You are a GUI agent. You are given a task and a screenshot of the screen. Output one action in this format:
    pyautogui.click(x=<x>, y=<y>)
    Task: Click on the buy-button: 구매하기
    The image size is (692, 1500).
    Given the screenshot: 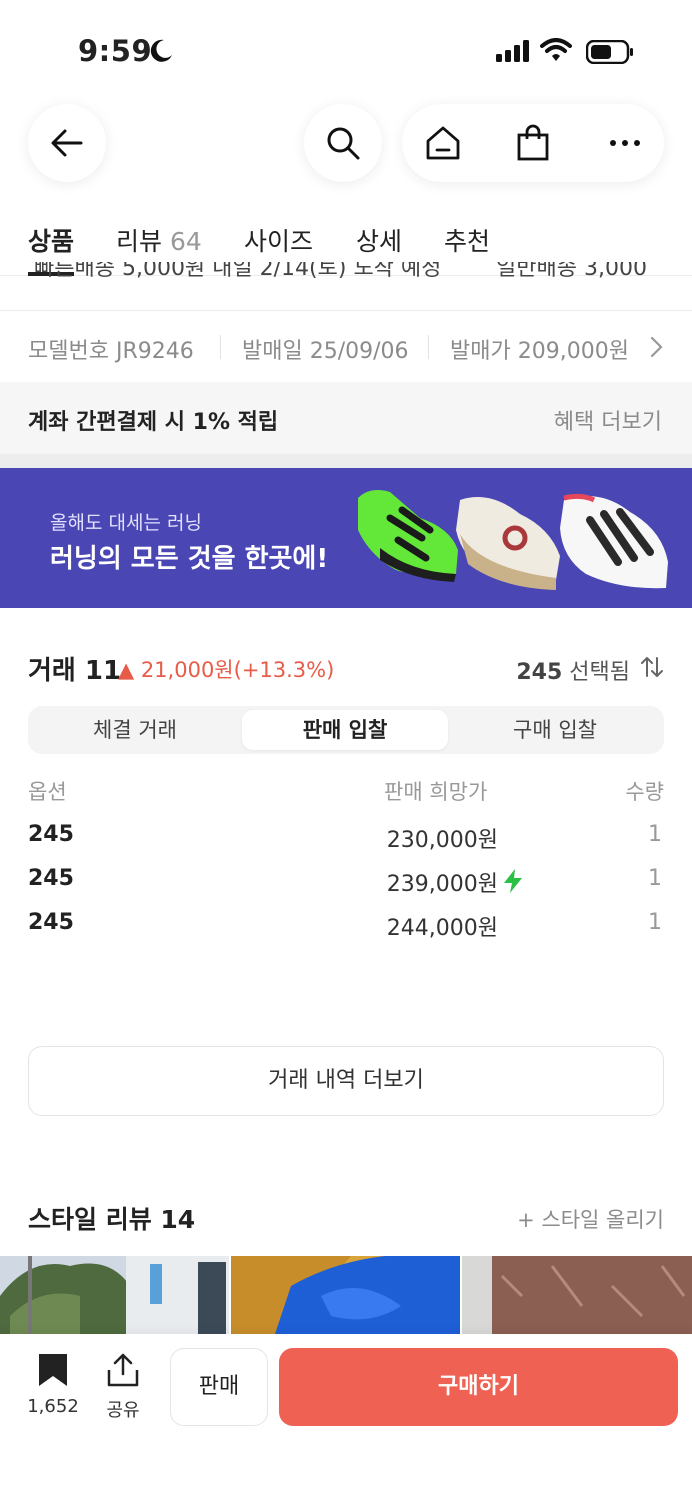 What is the action you would take?
    pyautogui.click(x=478, y=1387)
    